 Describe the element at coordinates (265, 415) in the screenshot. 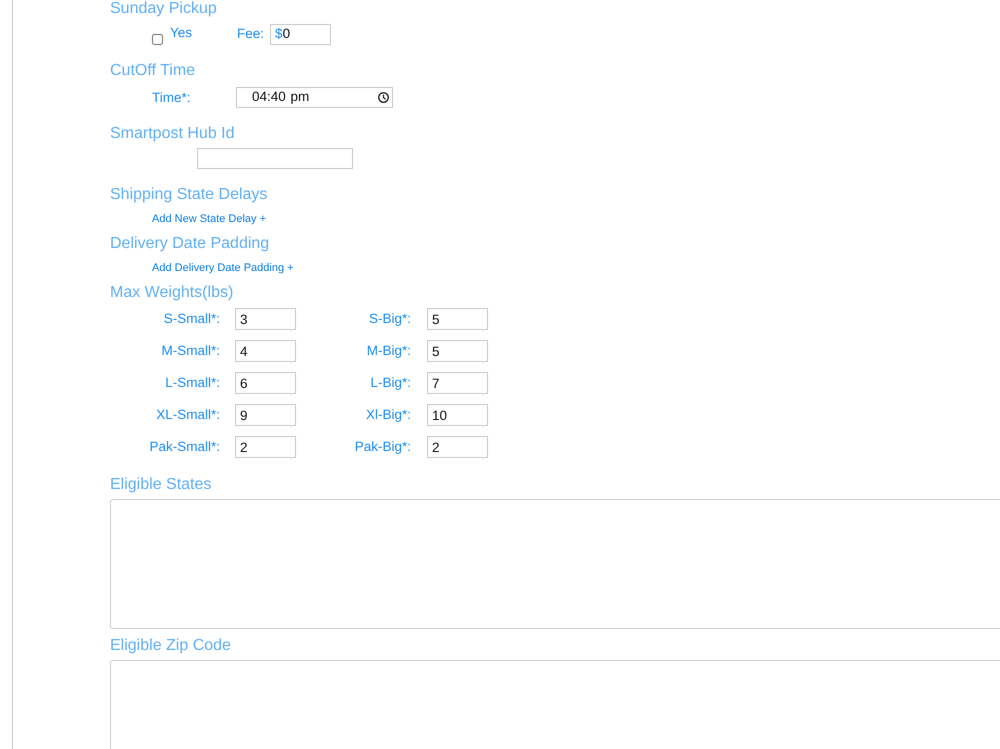

I see `weight-field: 9` at that location.